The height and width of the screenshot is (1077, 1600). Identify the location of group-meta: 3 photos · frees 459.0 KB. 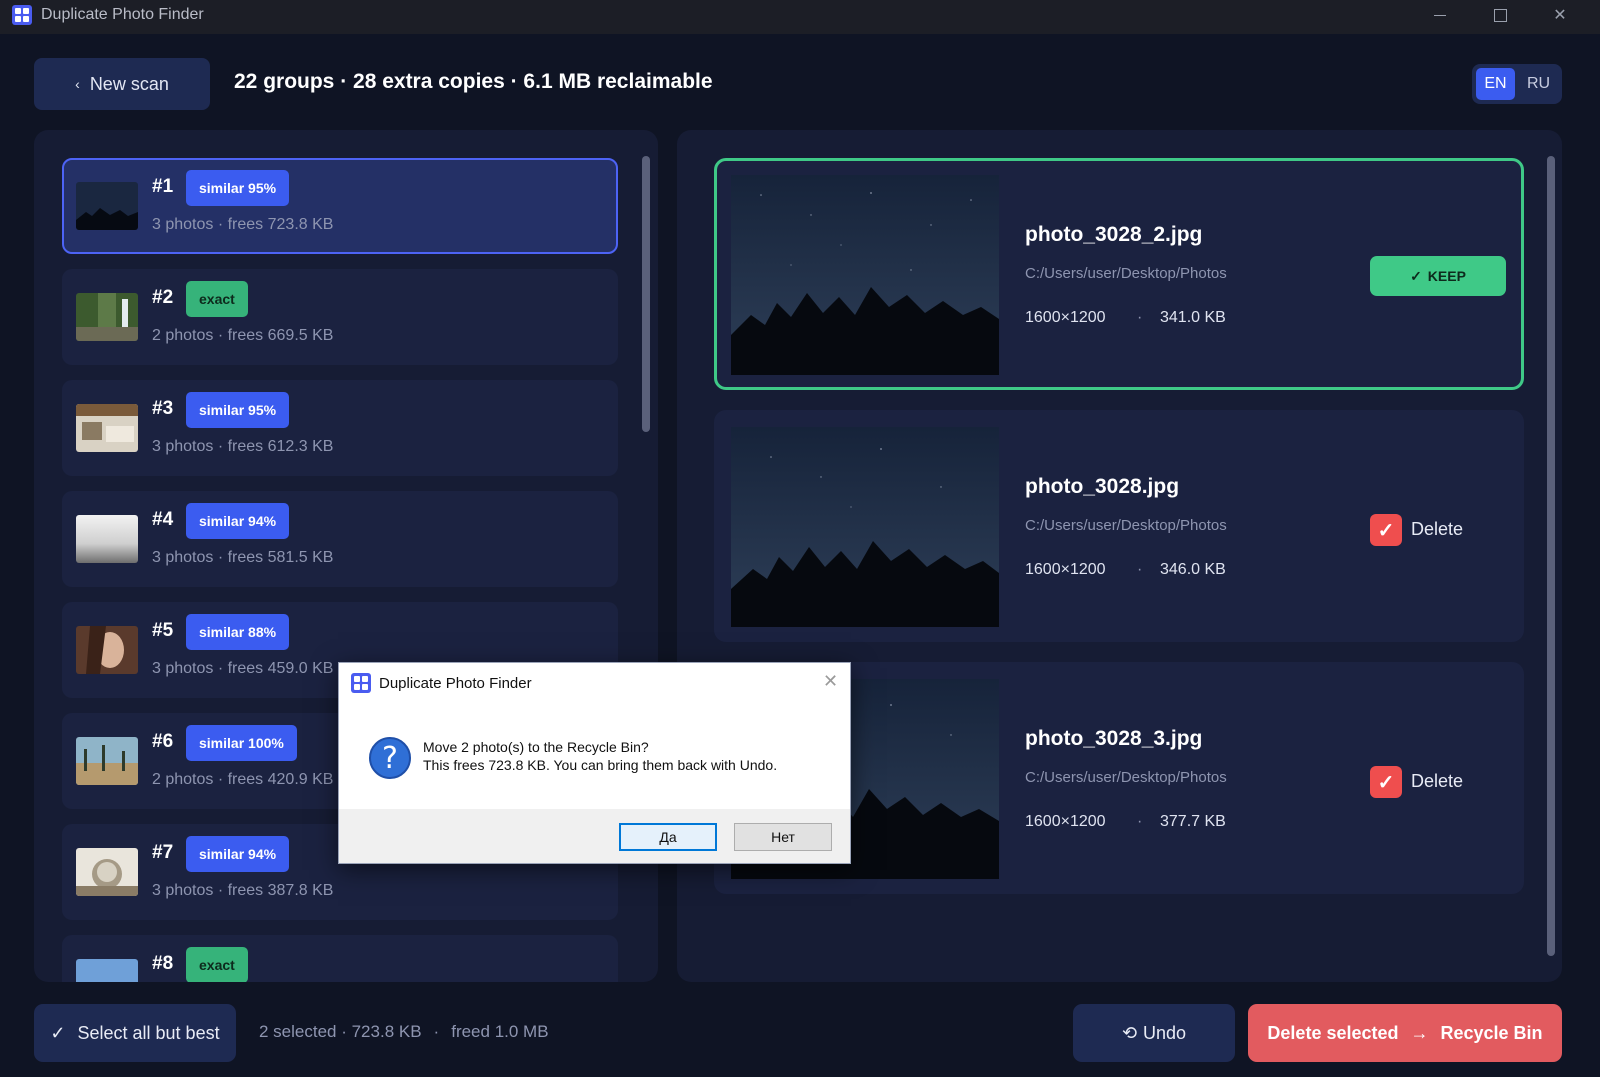
(243, 668).